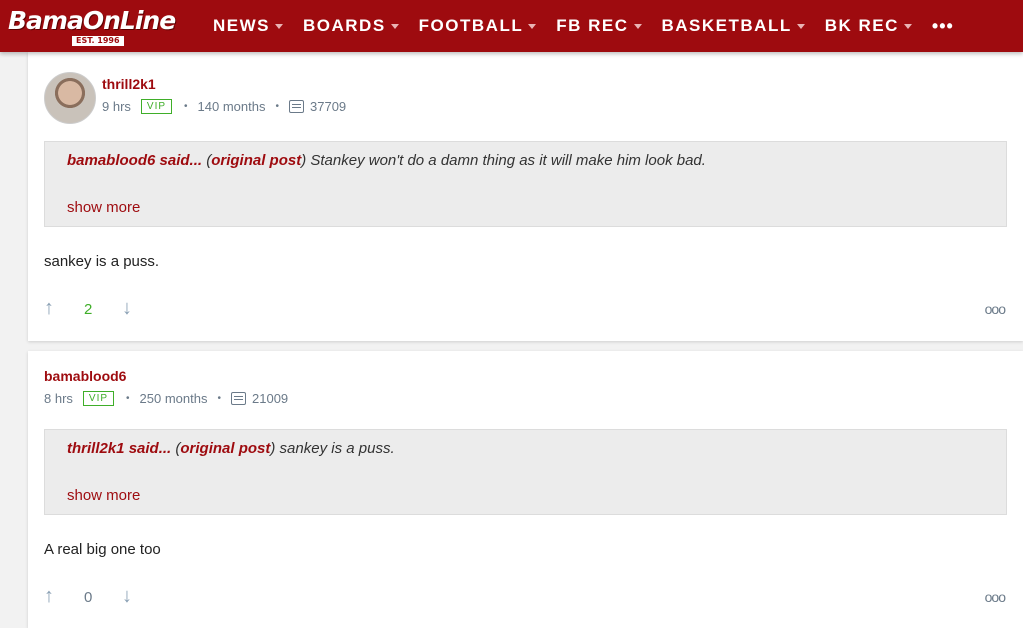 Image resolution: width=1023 pixels, height=628 pixels. Describe the element at coordinates (248, 26) in the screenshot. I see `nav-news: NEWS` at that location.